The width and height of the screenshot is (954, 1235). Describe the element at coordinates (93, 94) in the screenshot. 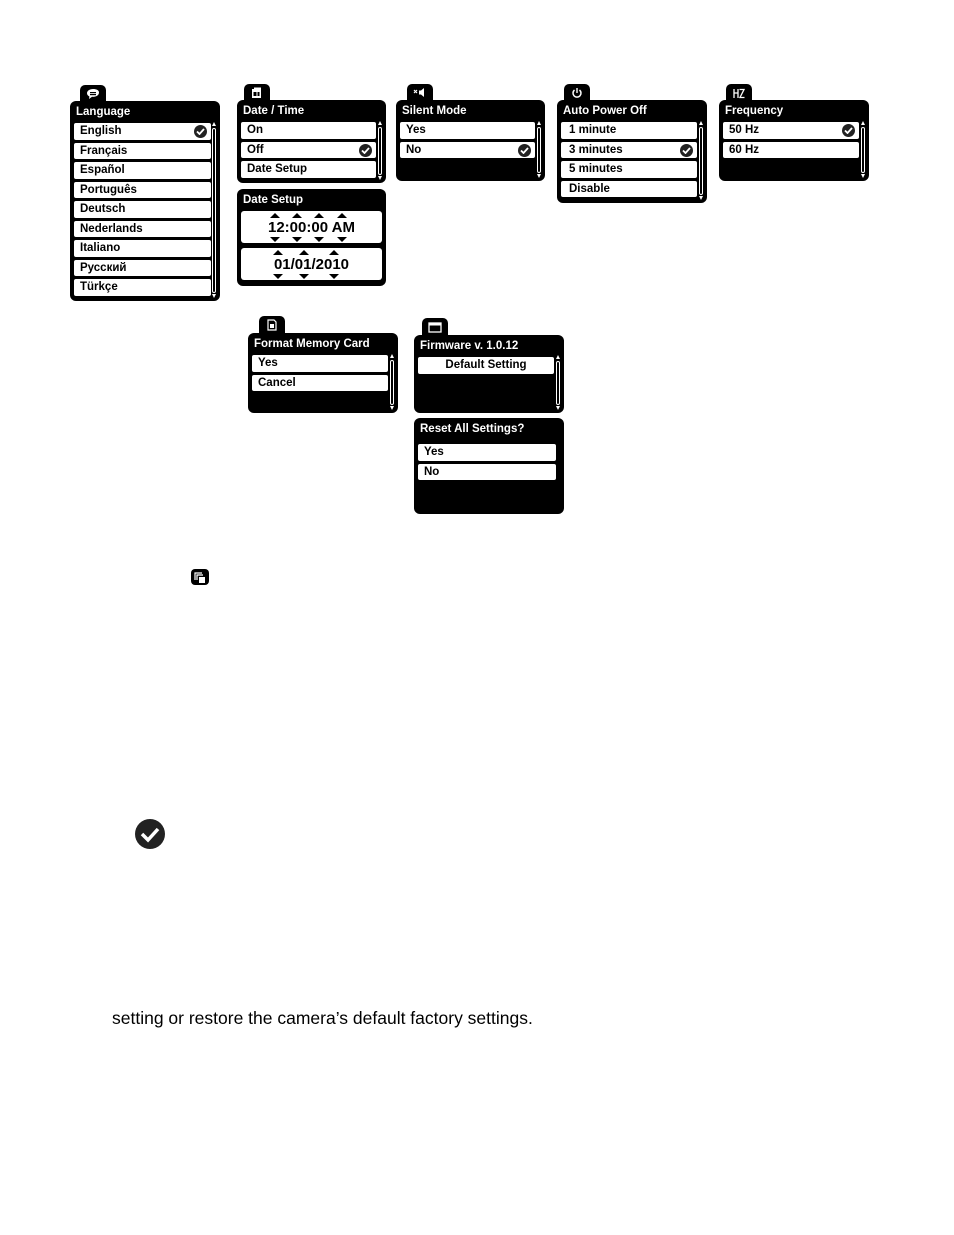

I see `speech-bubble-icon` at that location.